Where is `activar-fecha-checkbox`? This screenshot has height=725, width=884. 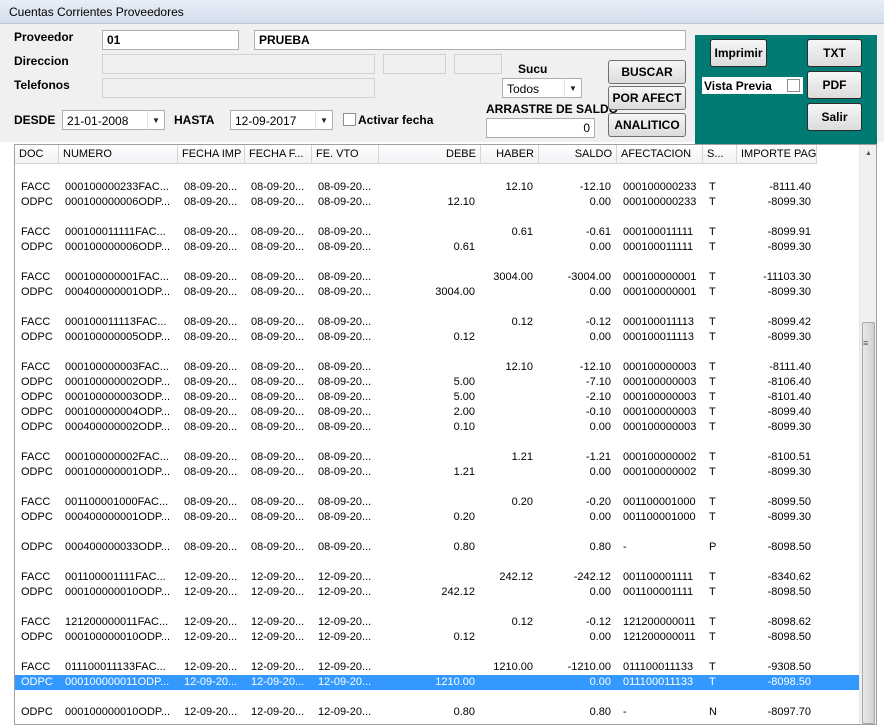 activar-fecha-checkbox is located at coordinates (349, 119).